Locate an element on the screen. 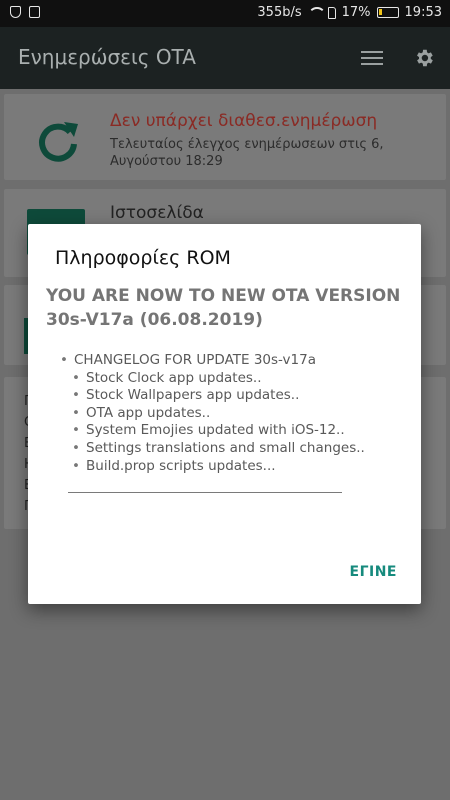  dialog-title: Πληροφορίες ROM is located at coordinates (143, 258).